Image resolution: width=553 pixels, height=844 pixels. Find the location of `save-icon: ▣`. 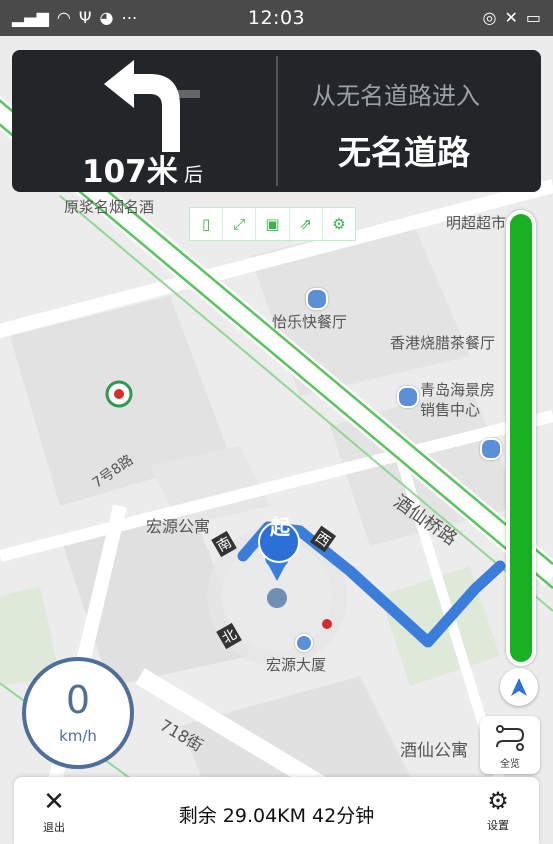

save-icon: ▣ is located at coordinates (273, 224).